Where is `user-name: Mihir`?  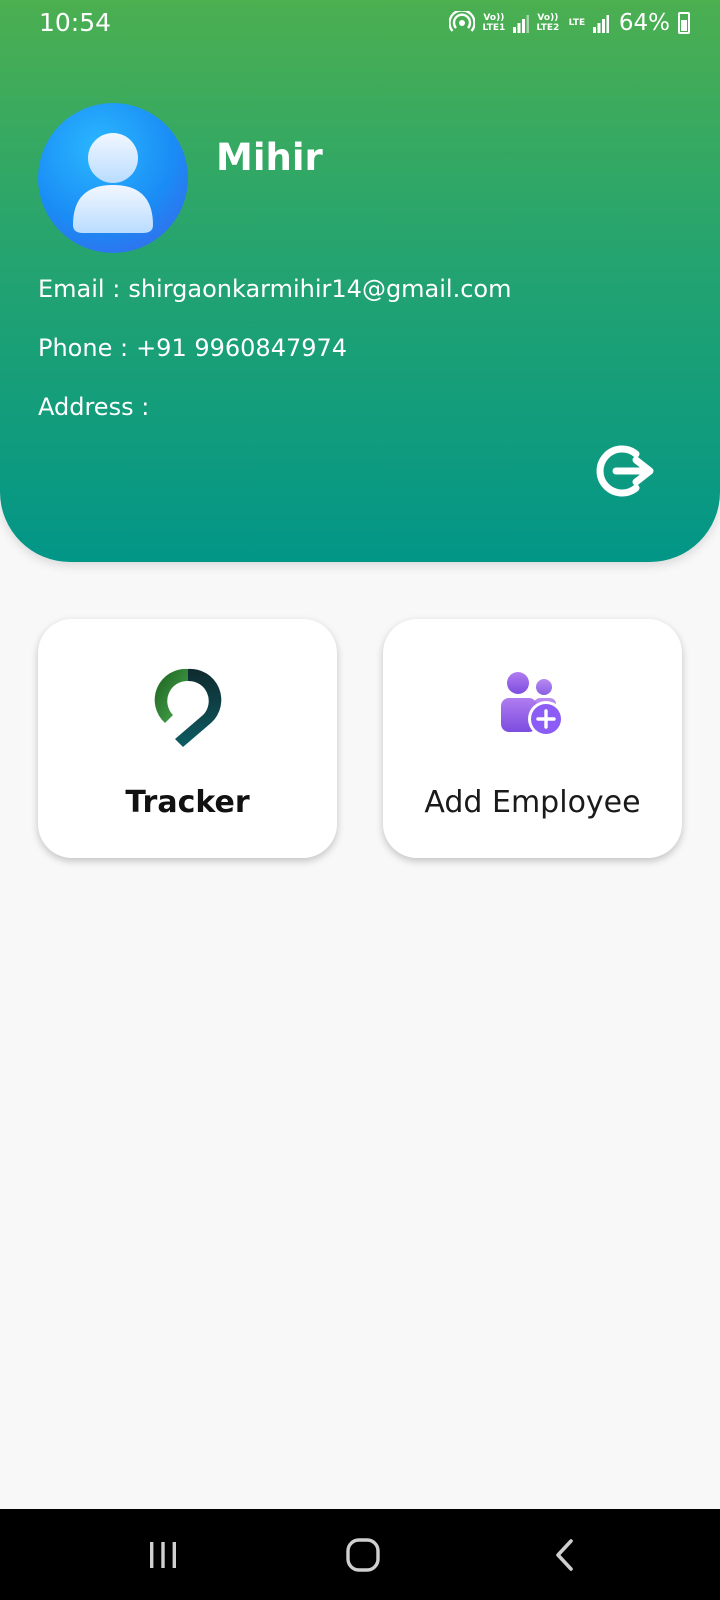
user-name: Mihir is located at coordinates (269, 157).